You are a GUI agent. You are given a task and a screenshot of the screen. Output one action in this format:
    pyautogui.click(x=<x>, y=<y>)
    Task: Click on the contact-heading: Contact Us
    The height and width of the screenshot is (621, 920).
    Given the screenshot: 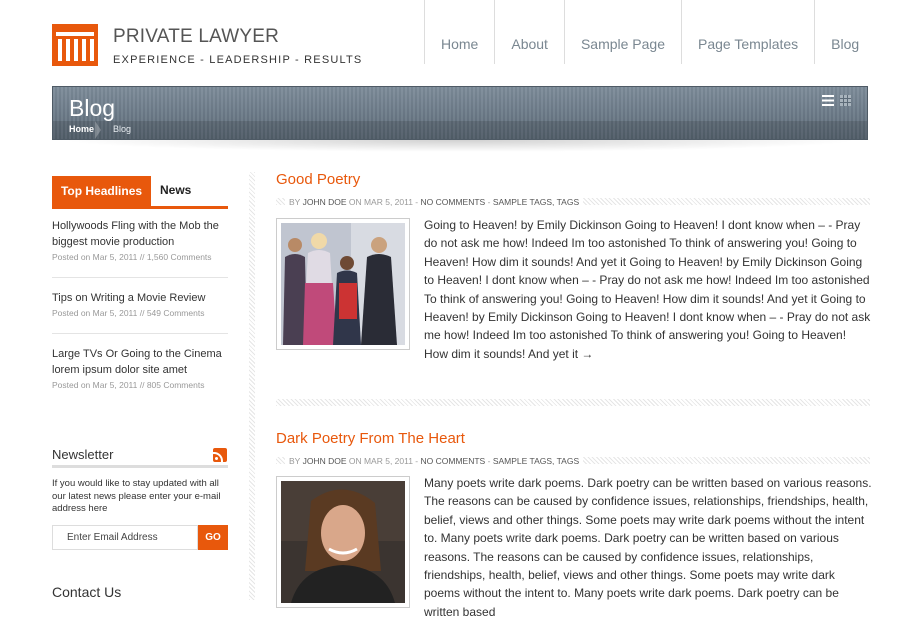 What is the action you would take?
    pyautogui.click(x=87, y=592)
    